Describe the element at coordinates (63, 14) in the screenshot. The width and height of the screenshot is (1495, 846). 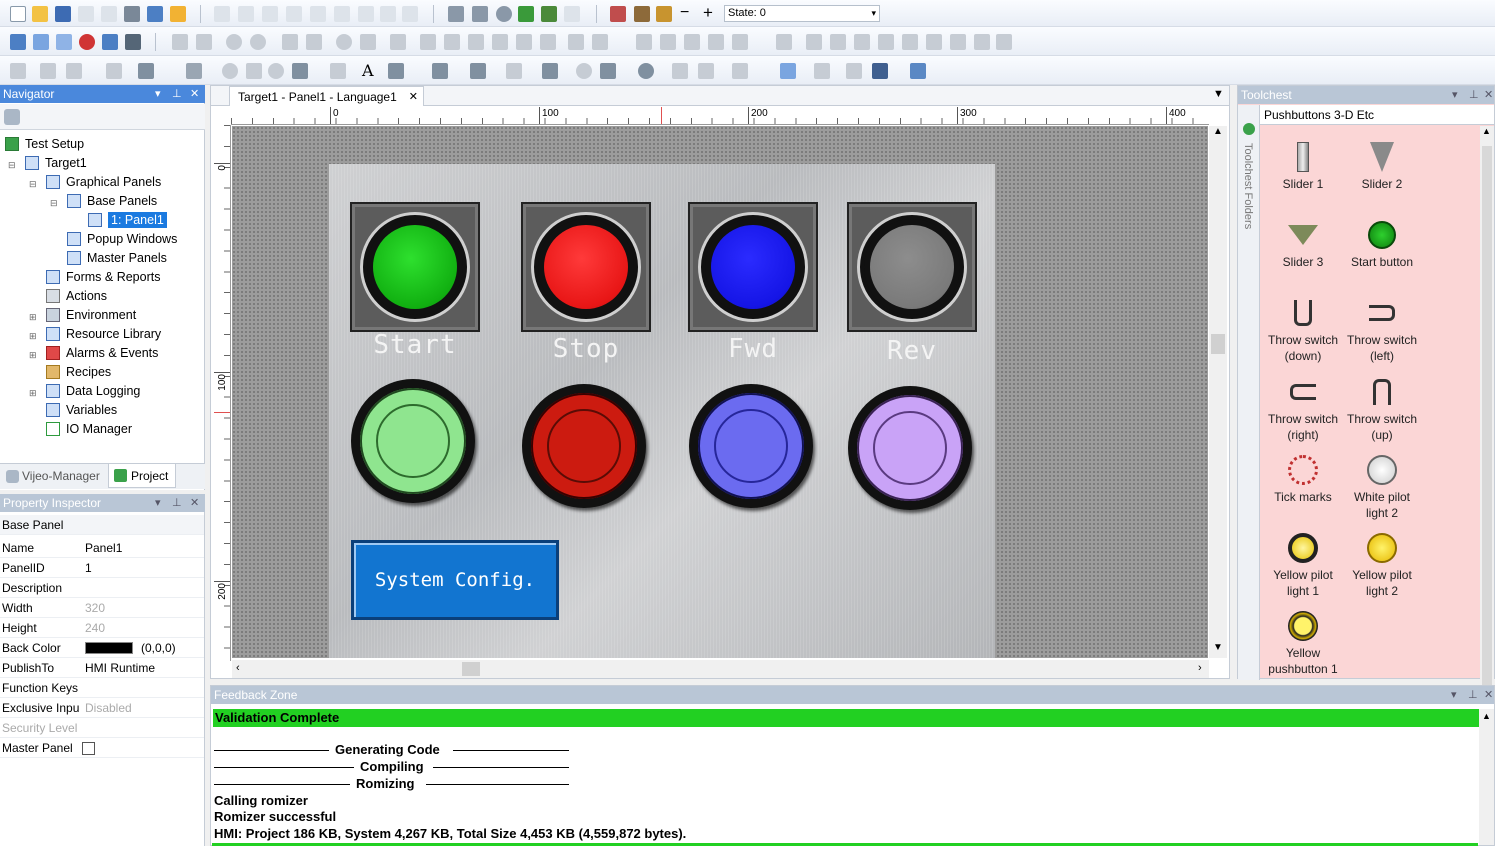
I see `save-icon` at that location.